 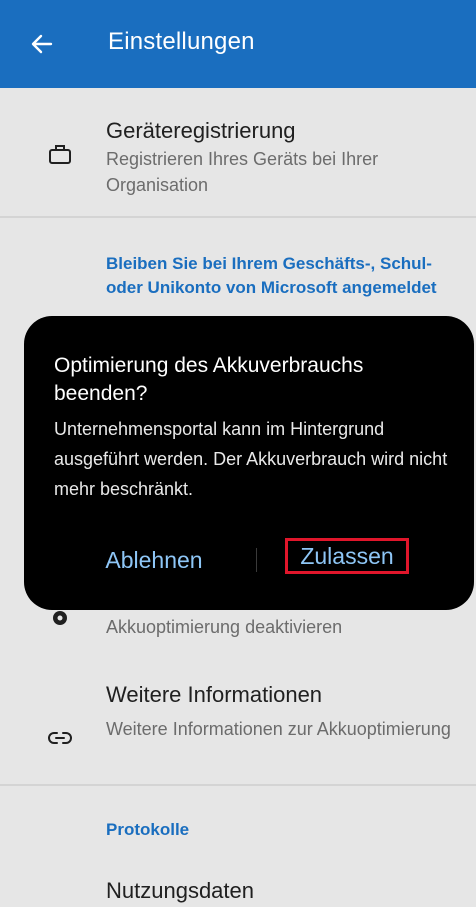 I want to click on battery-optimization-subtitle: Akkuoptimierung deaktivieren, so click(x=224, y=627).